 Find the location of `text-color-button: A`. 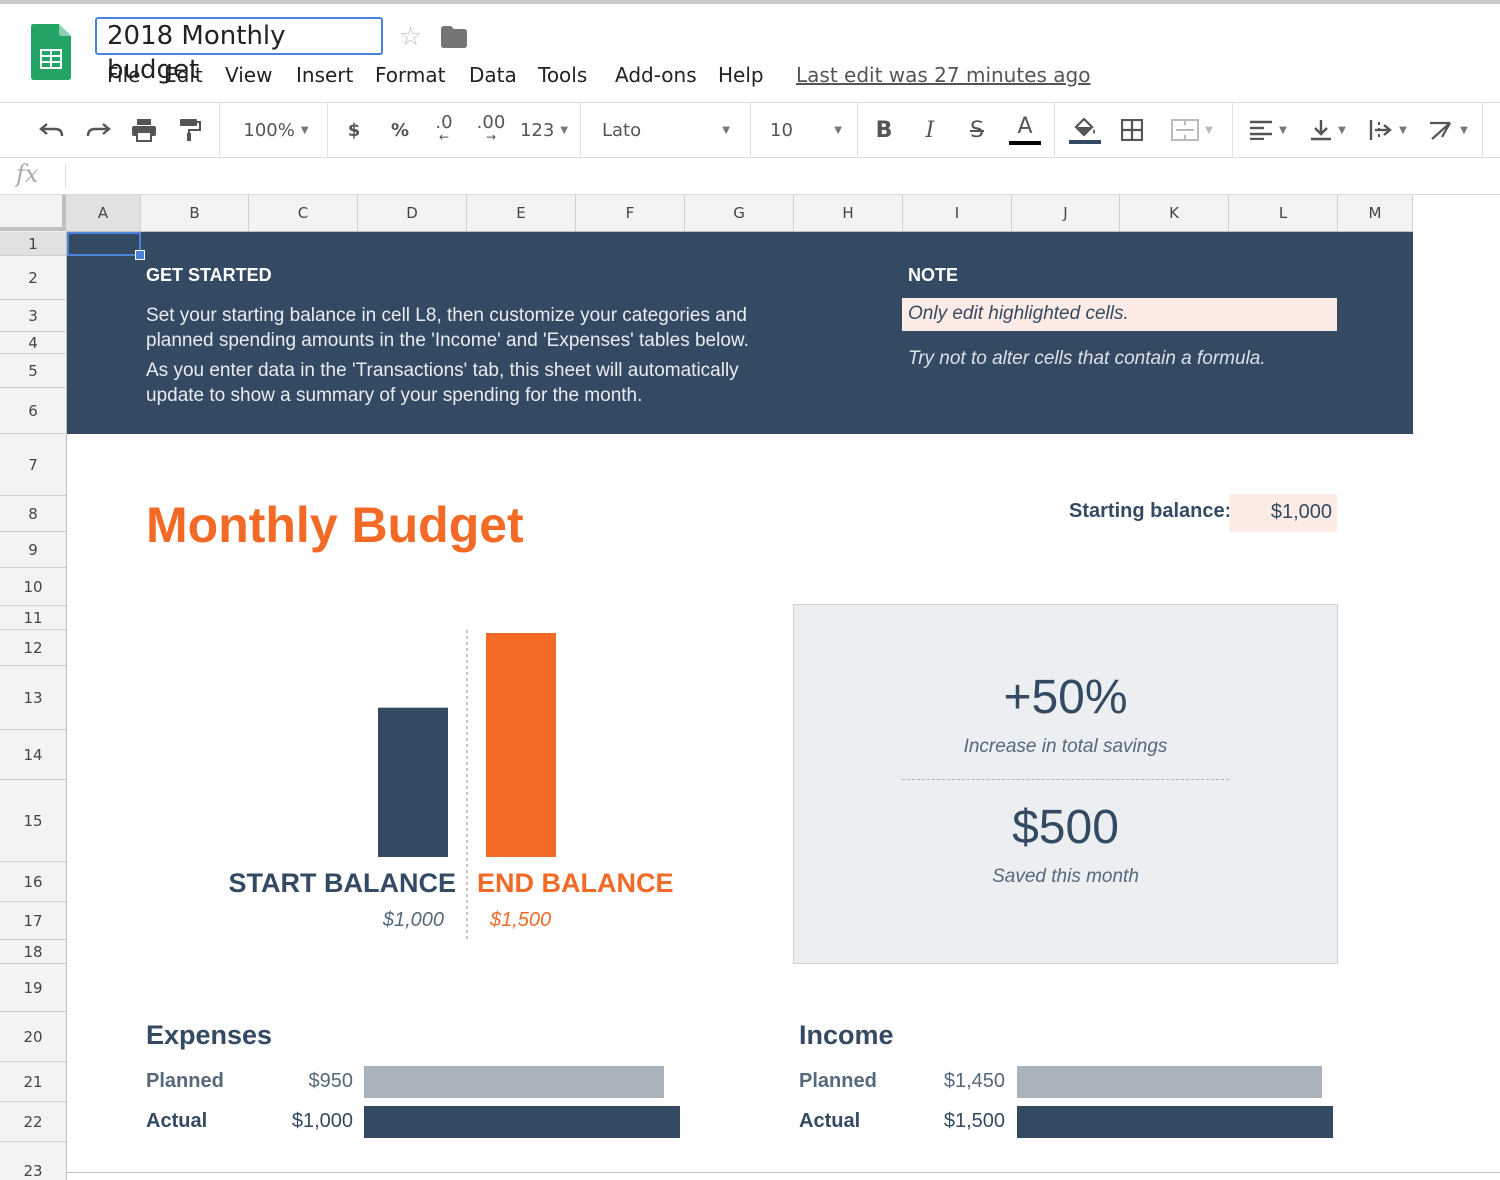

text-color-button: A is located at coordinates (1025, 130).